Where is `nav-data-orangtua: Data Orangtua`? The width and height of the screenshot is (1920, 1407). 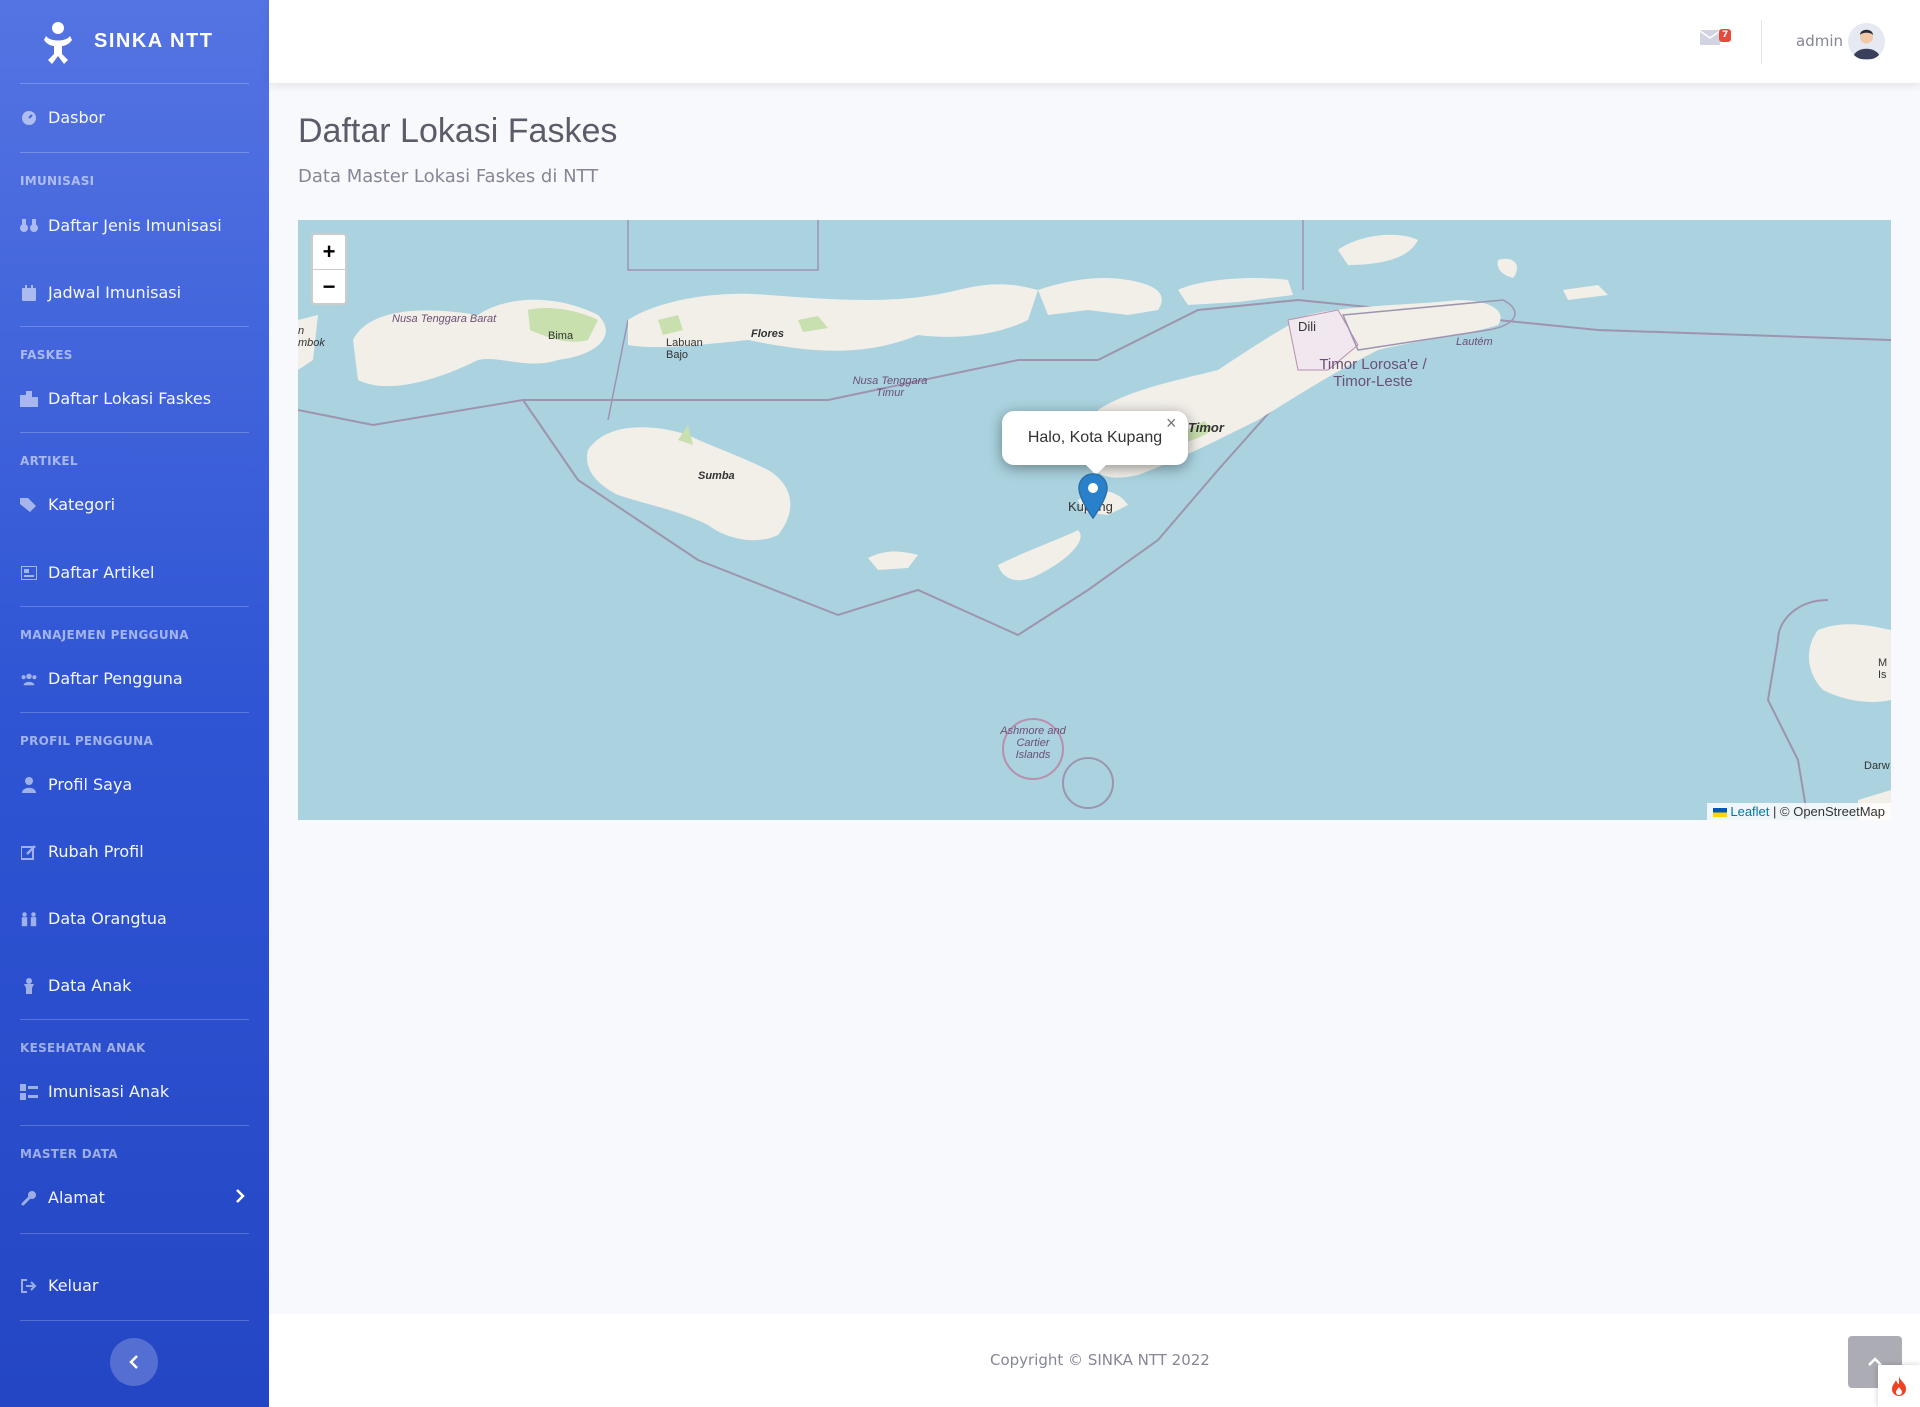 nav-data-orangtua: Data Orangtua is located at coordinates (83, 918).